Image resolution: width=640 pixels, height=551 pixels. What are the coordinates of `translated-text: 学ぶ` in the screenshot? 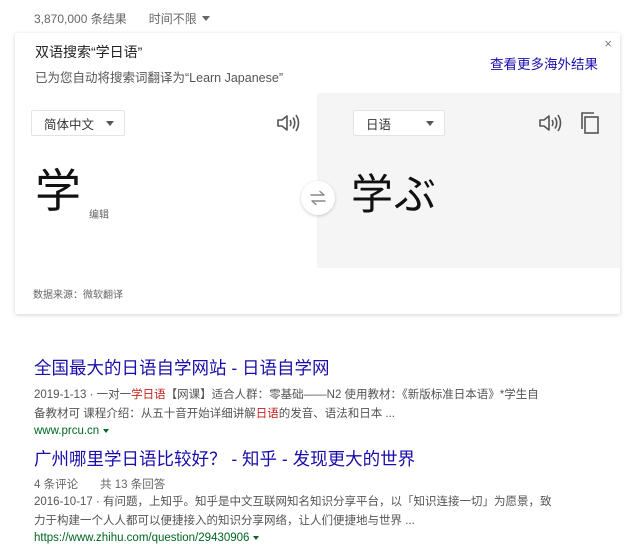 It's located at (394, 194).